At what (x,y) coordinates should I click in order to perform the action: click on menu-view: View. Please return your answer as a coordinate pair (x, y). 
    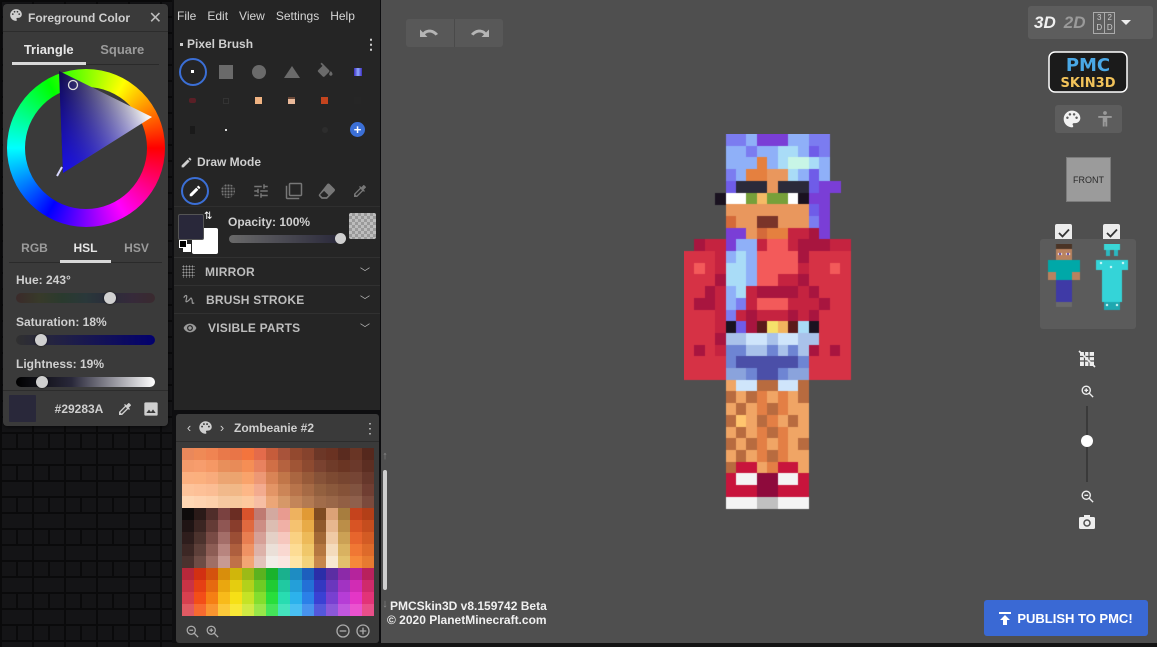
    Looking at the image, I should click on (252, 16).